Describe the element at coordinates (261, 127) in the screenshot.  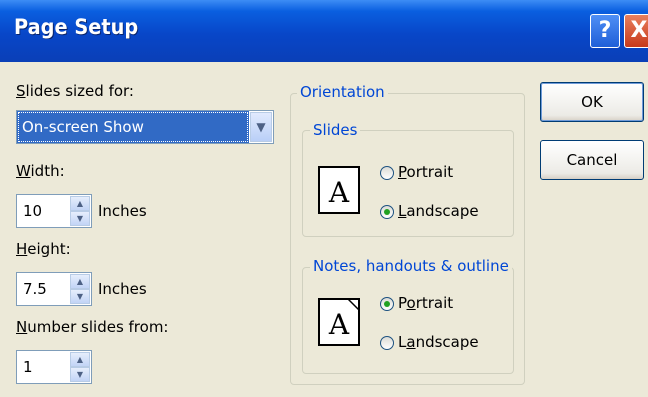
I see `chevron-down-icon: ▼` at that location.